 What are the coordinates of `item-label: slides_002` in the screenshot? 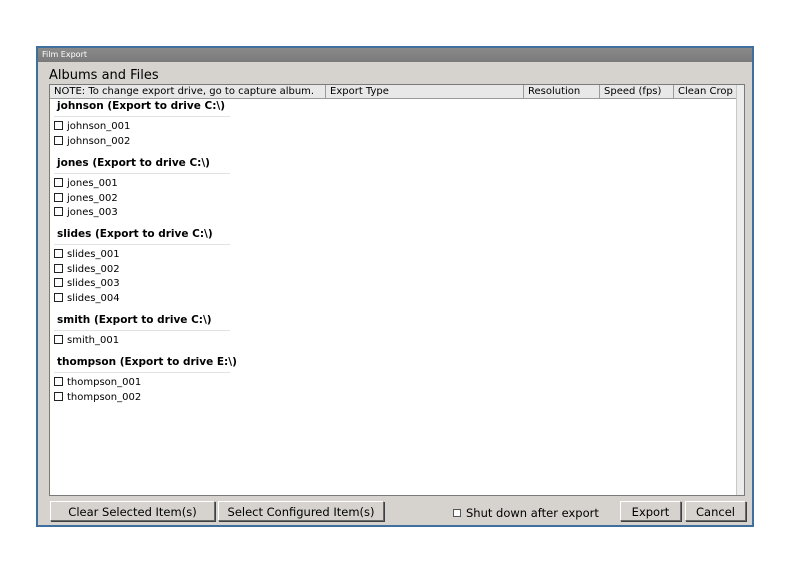 It's located at (93, 269).